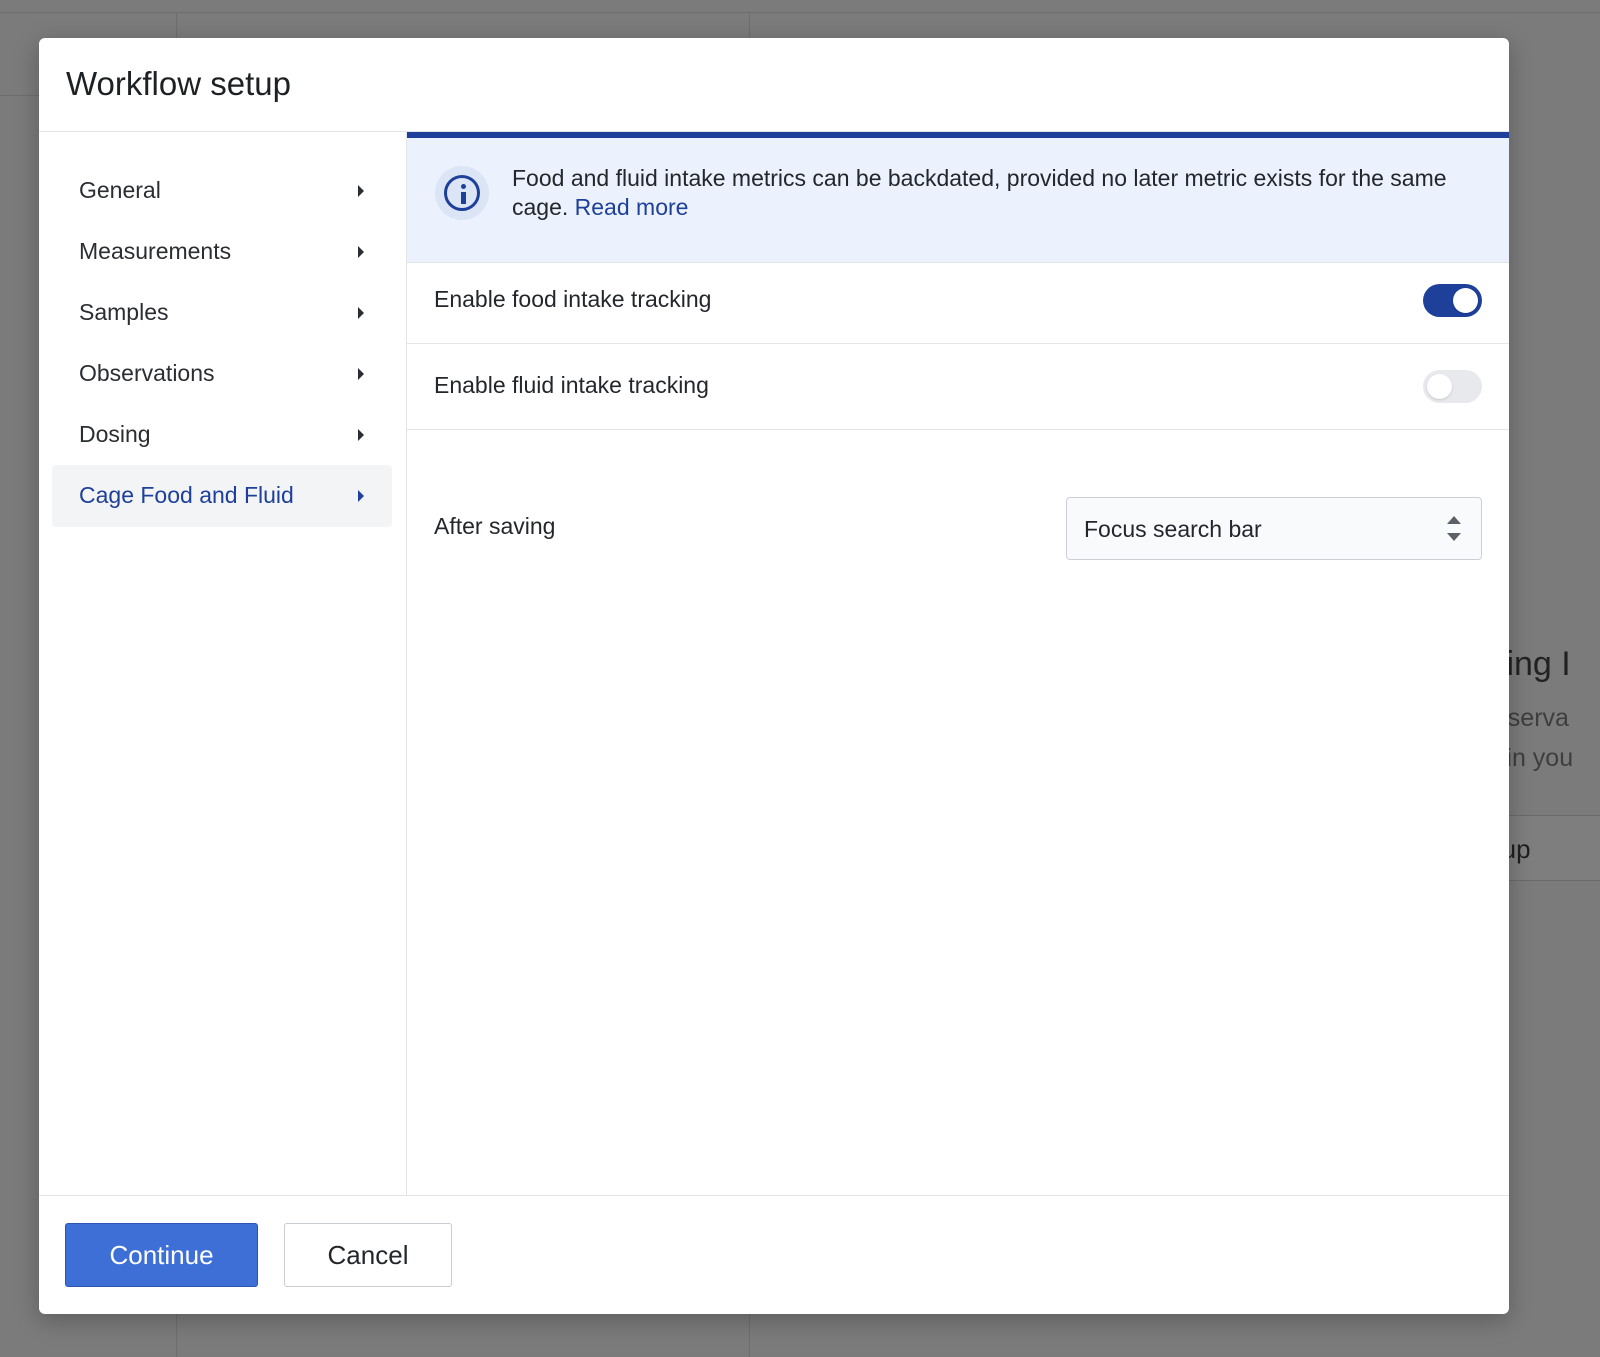  What do you see at coordinates (368, 1255) in the screenshot?
I see `cancel-button: Cancel` at bounding box center [368, 1255].